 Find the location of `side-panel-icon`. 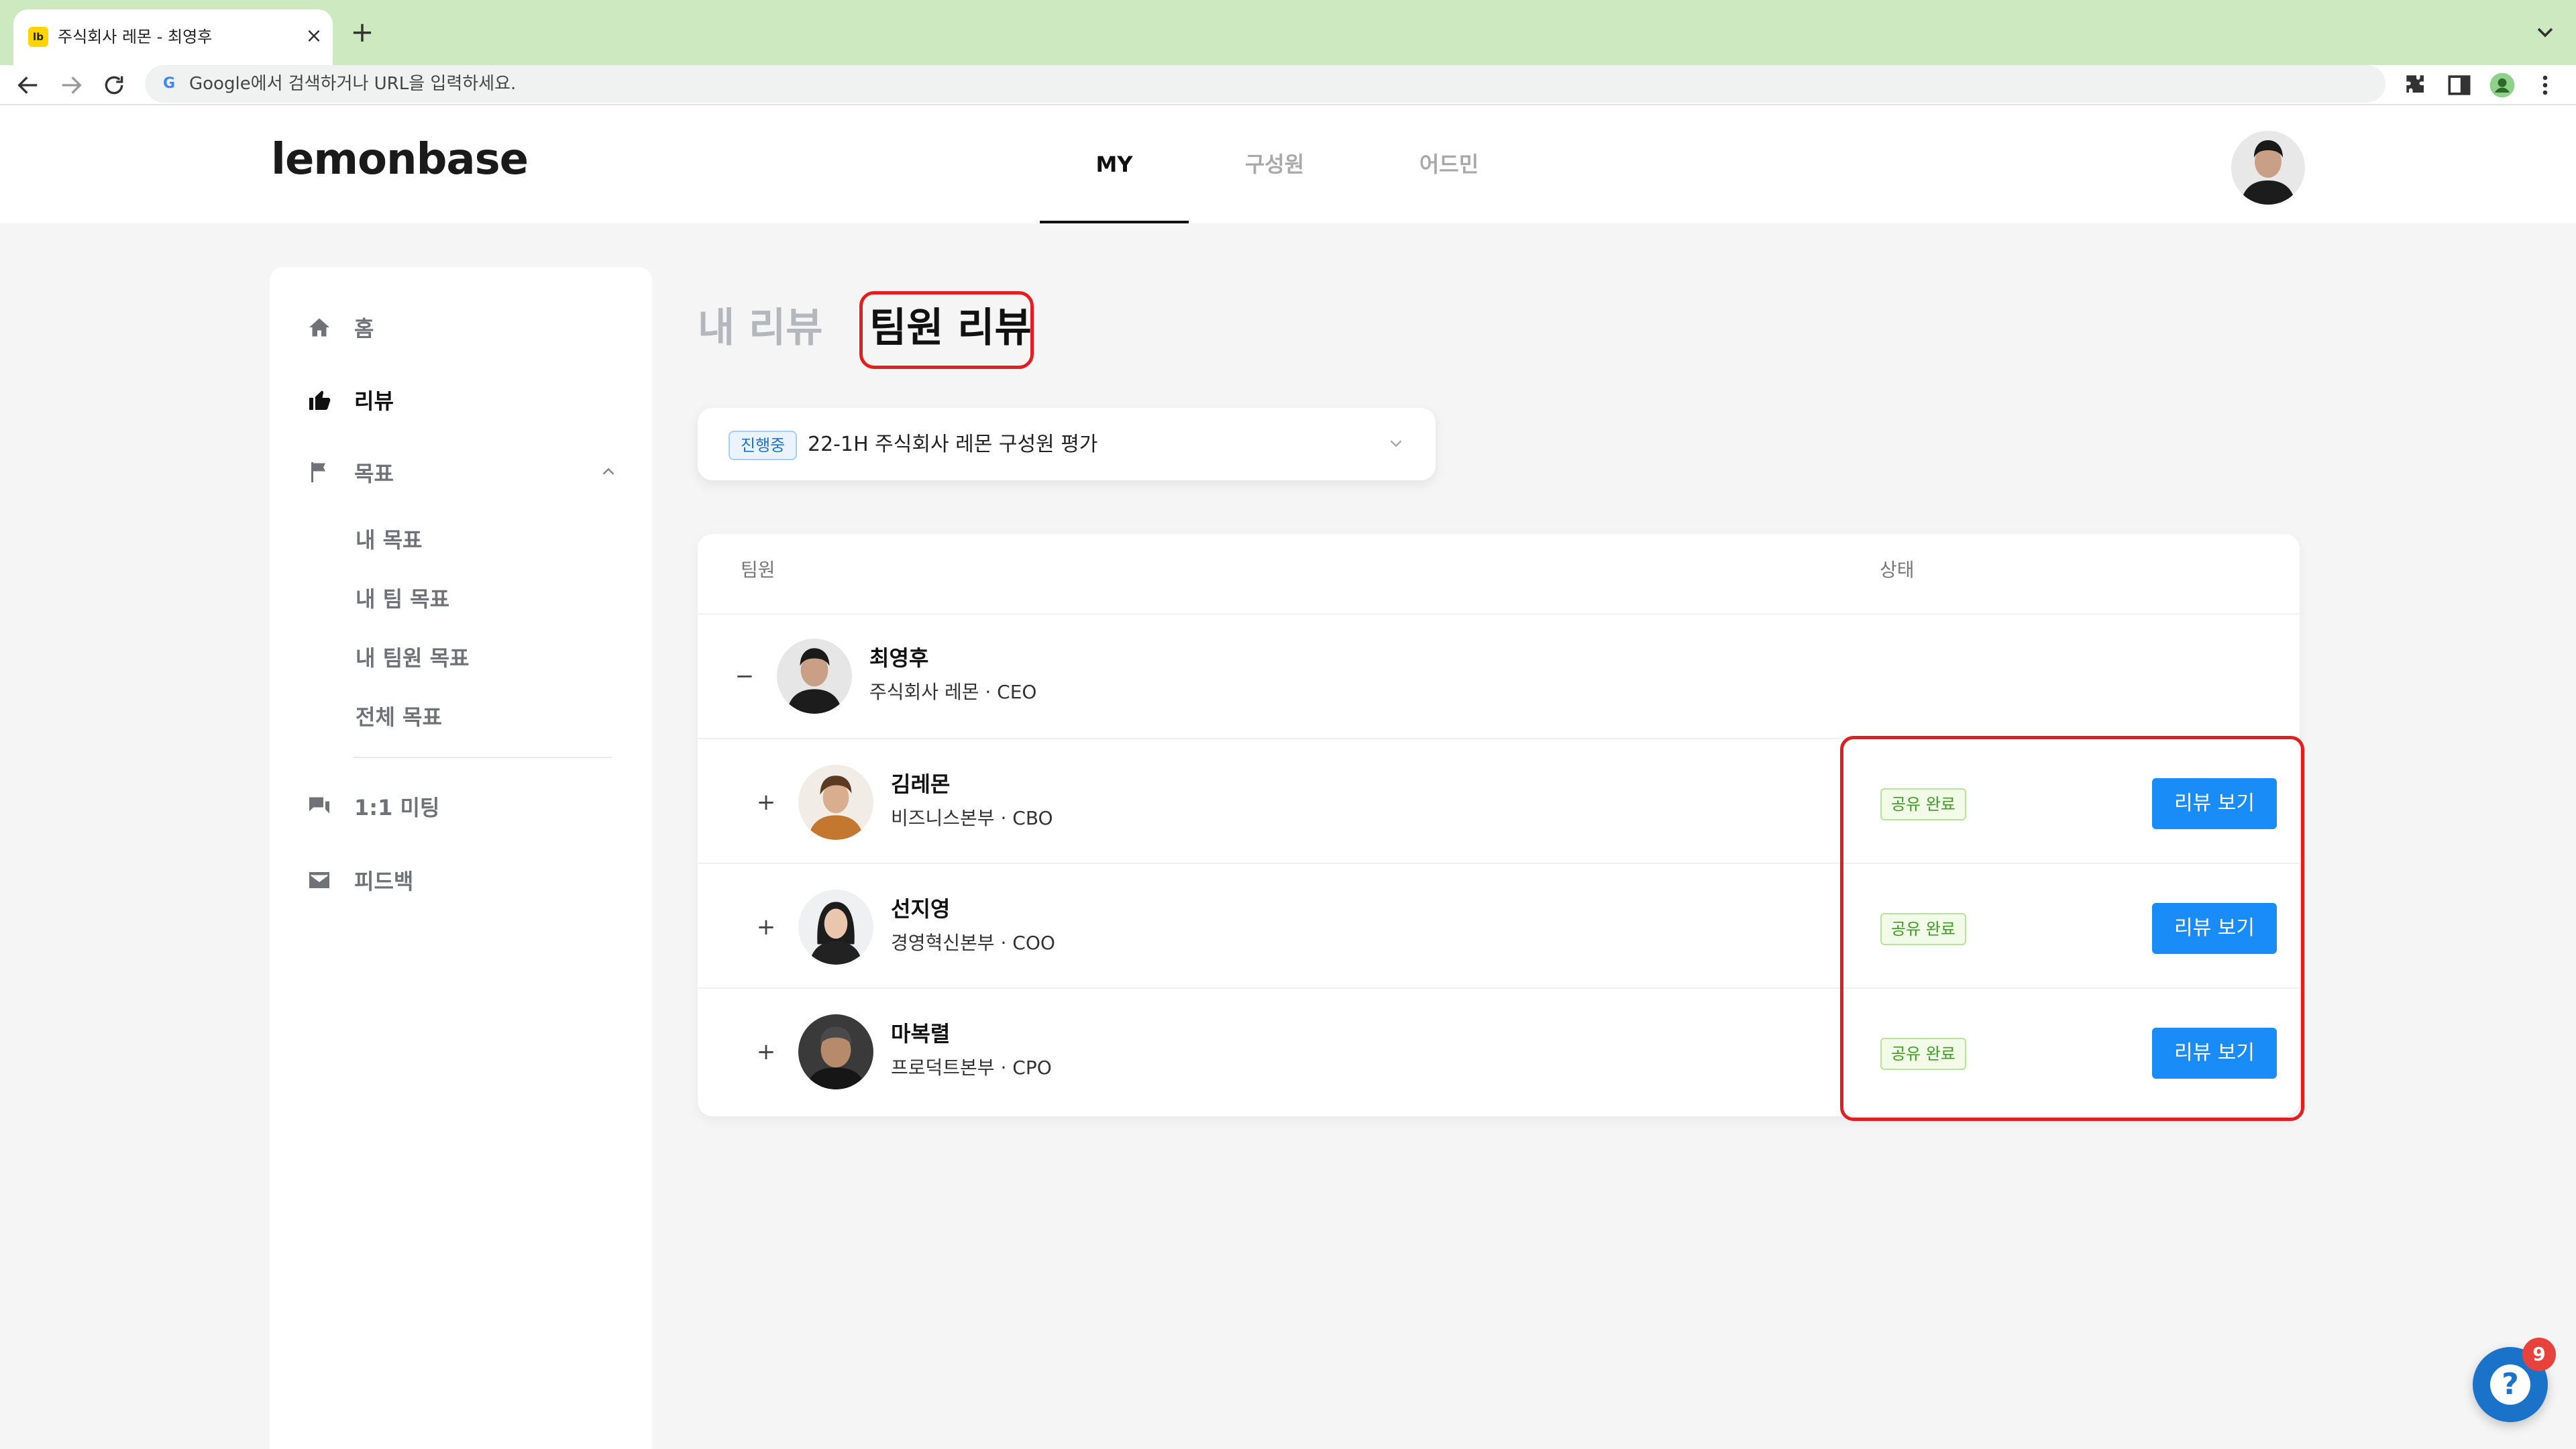

side-panel-icon is located at coordinates (2459, 85).